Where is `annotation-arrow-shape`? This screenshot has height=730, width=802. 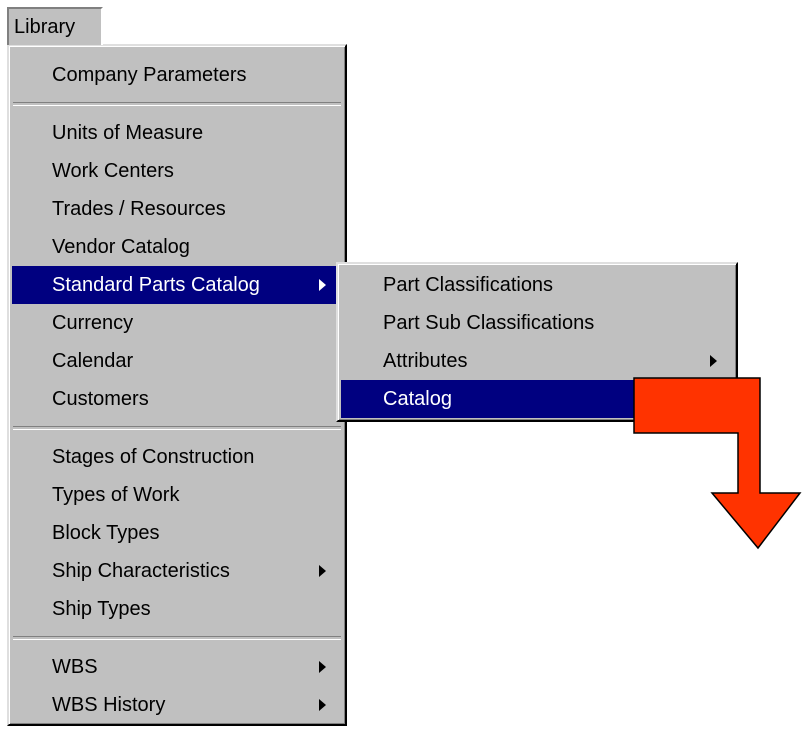 annotation-arrow-shape is located at coordinates (717, 463).